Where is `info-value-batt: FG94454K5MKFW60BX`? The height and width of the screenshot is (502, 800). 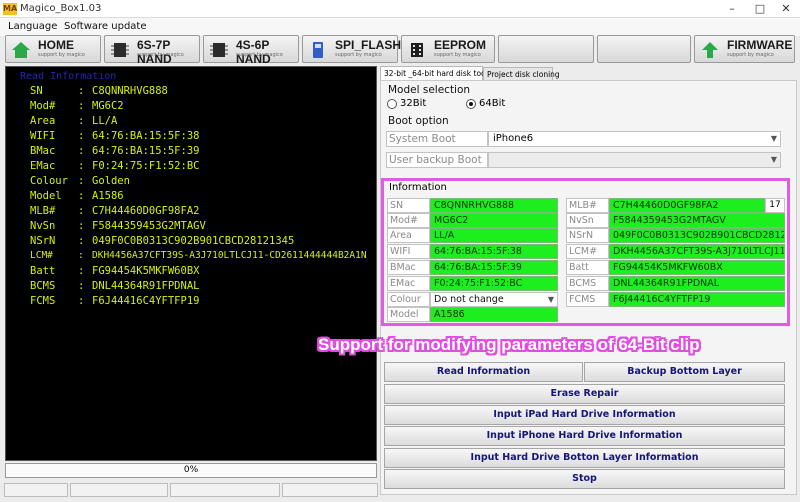
info-value-batt: FG94454K5MKFW60BX is located at coordinates (697, 267).